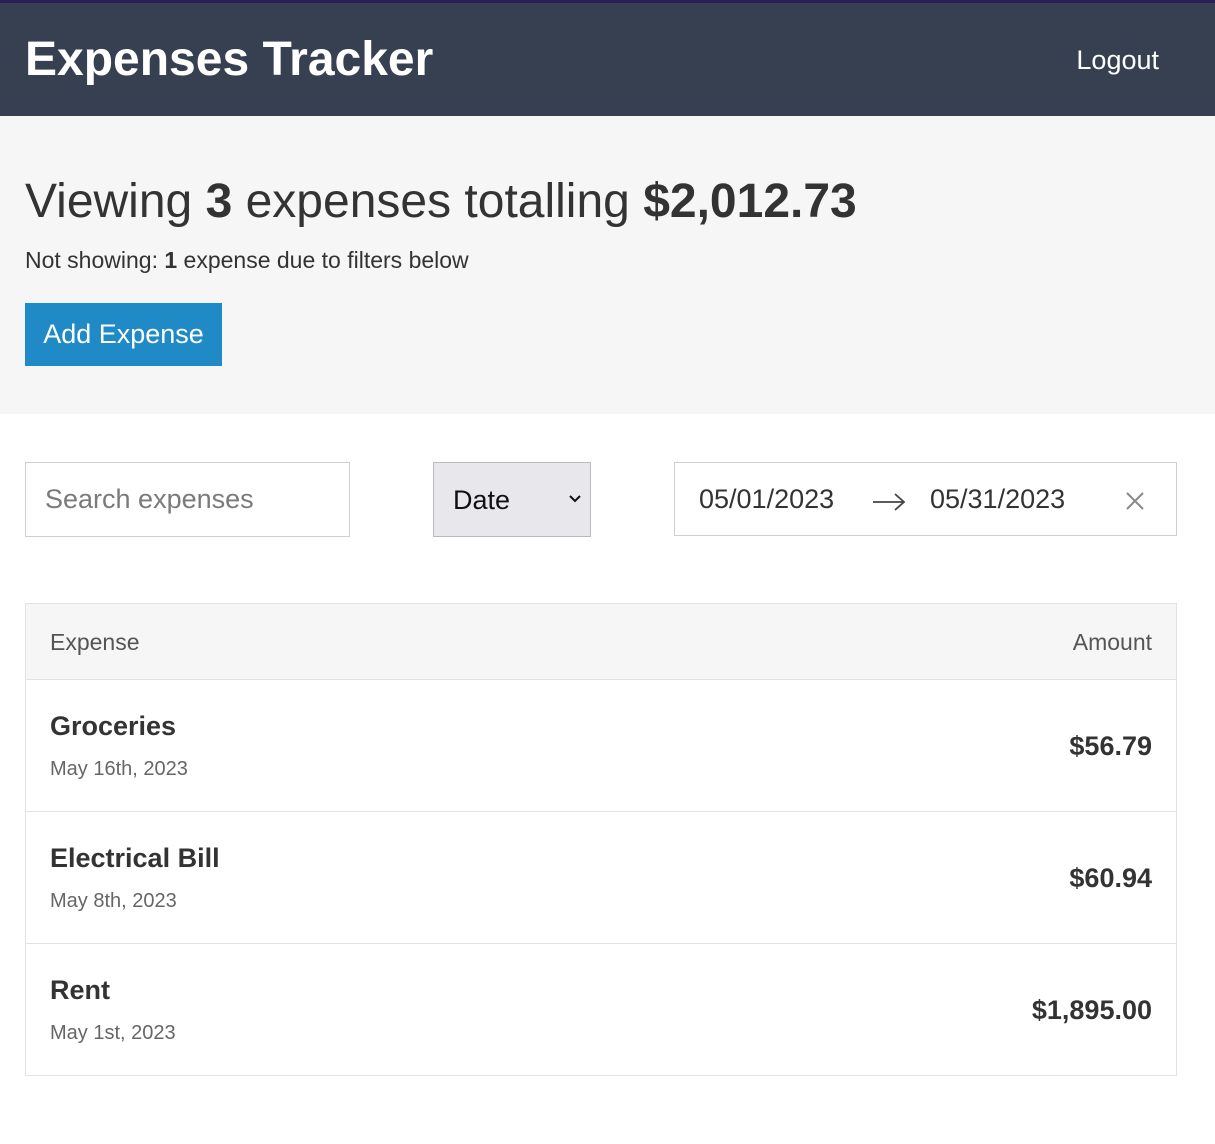 This screenshot has height=1144, width=1215. Describe the element at coordinates (323, 260) in the screenshot. I see `filter-notice-suffix: expense due to filters below` at that location.